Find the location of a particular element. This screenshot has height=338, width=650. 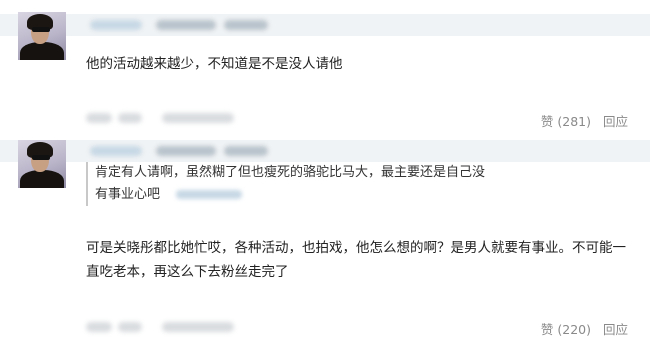

comment-actions: 赞 (281) 回应 is located at coordinates (584, 120).